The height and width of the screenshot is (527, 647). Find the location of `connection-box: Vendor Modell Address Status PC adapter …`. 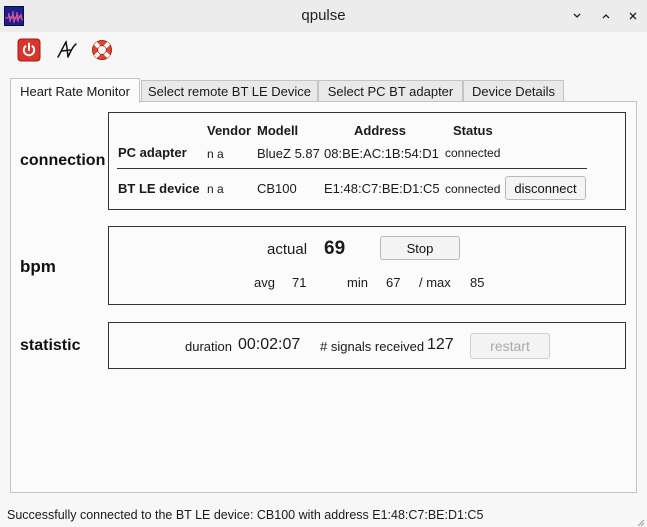

connection-box: Vendor Modell Address Status PC adapter … is located at coordinates (367, 161).